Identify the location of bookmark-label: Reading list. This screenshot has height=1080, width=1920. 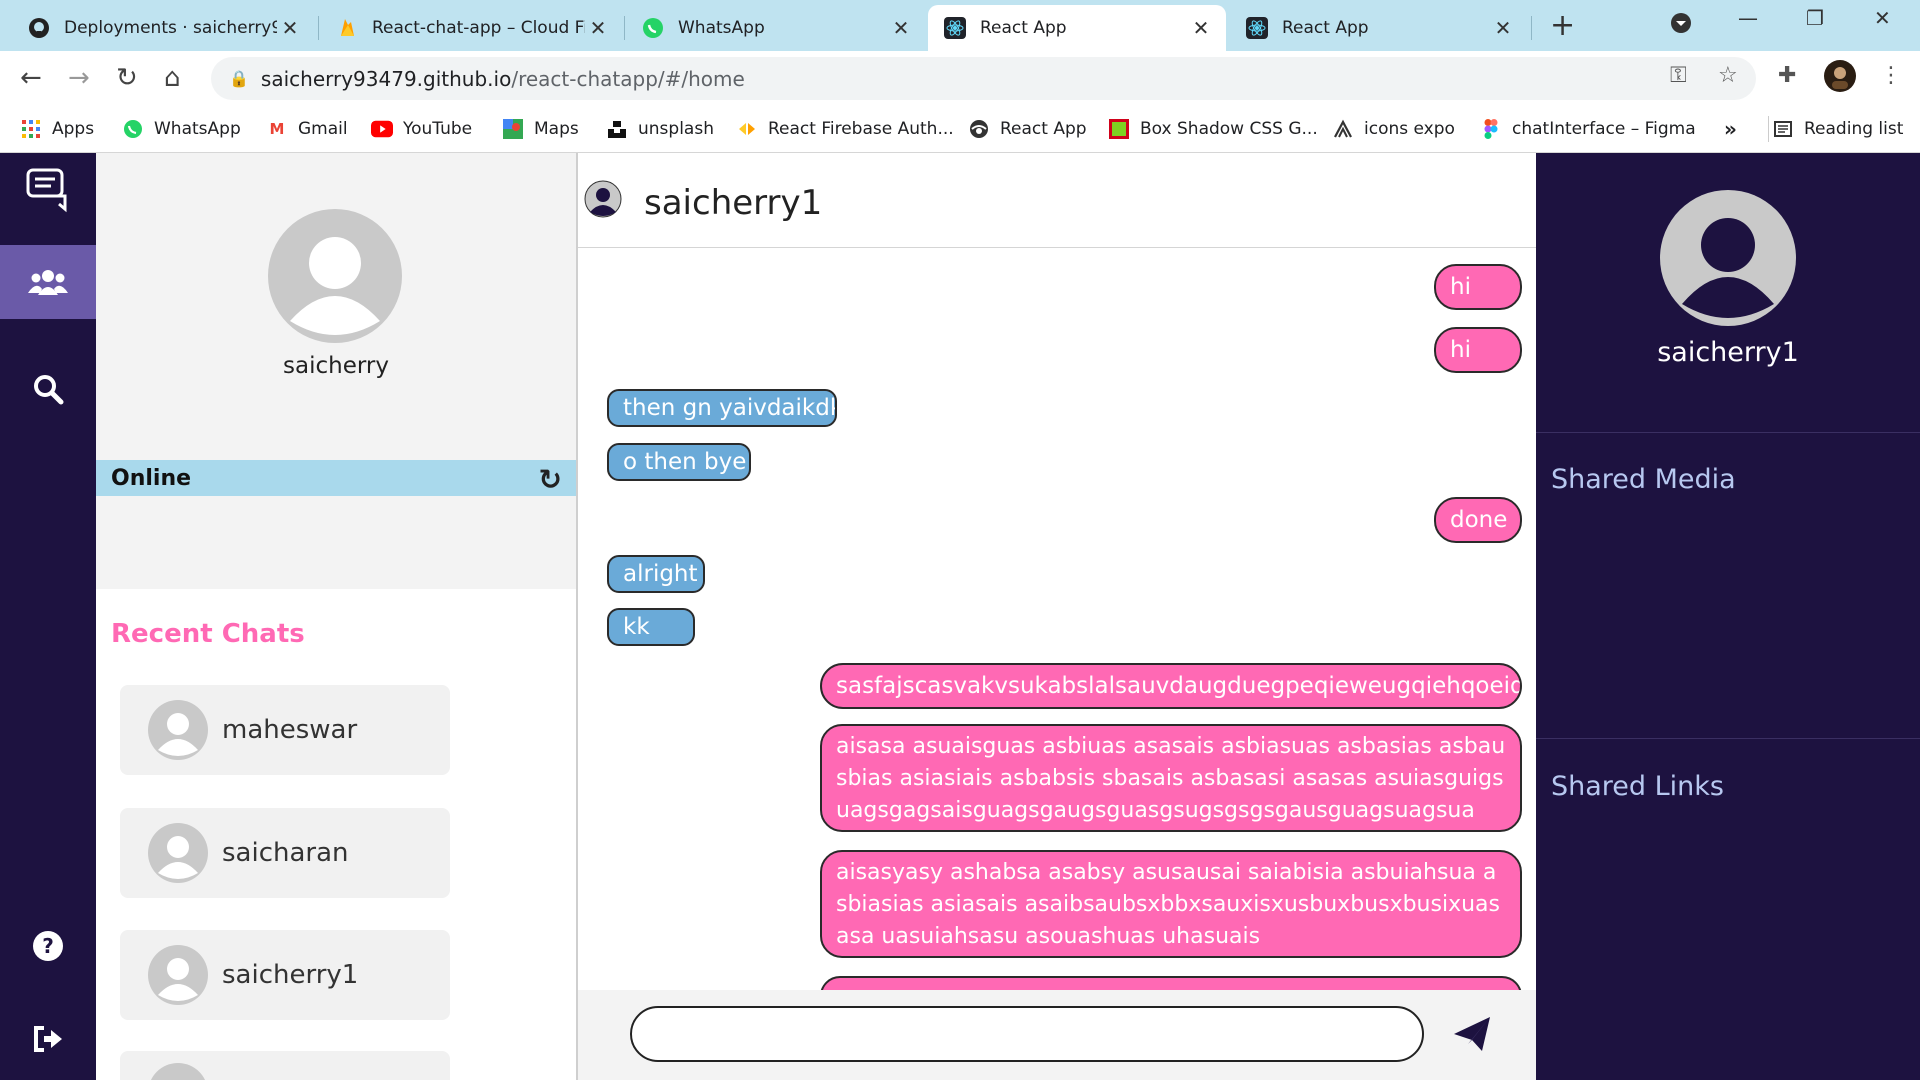
(1854, 129).